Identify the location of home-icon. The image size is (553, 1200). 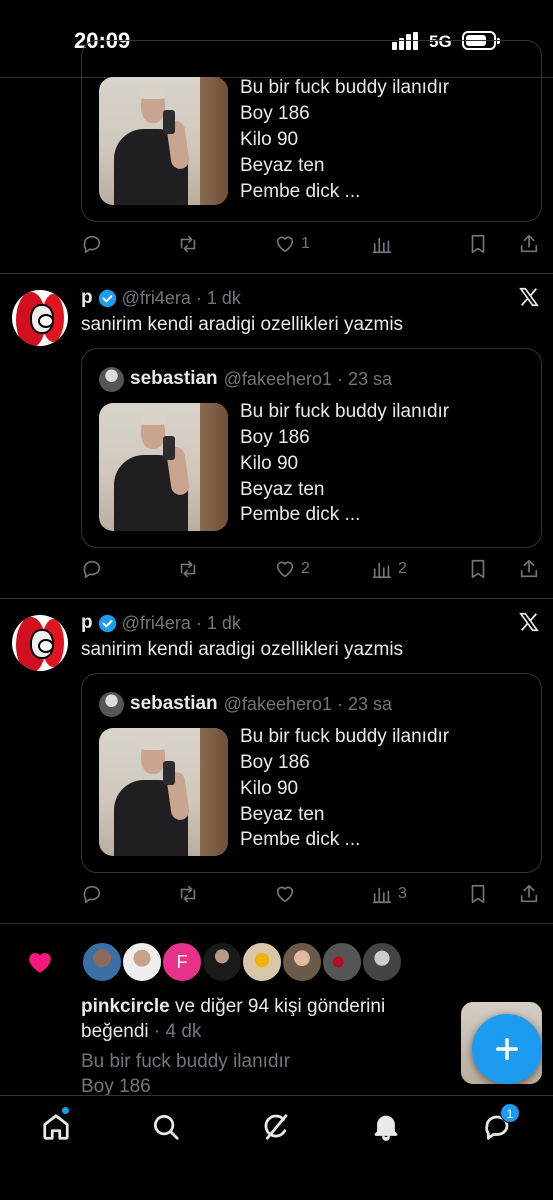
(56, 1127).